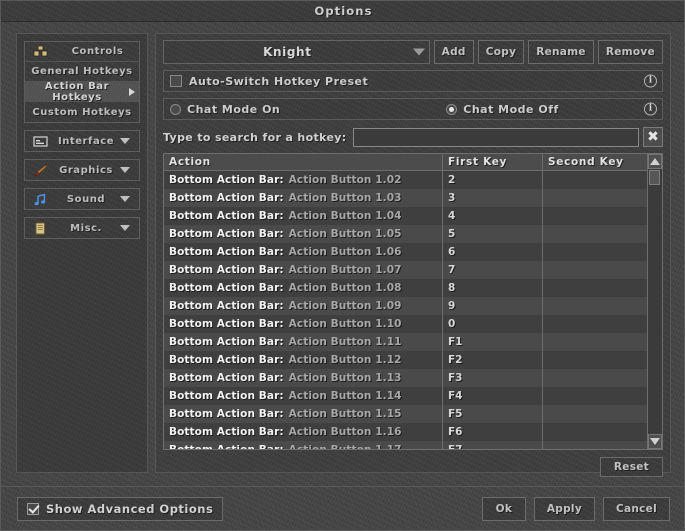 Image resolution: width=685 pixels, height=531 pixels. Describe the element at coordinates (82, 52) in the screenshot. I see `sidebar-item-controls: Controls` at that location.